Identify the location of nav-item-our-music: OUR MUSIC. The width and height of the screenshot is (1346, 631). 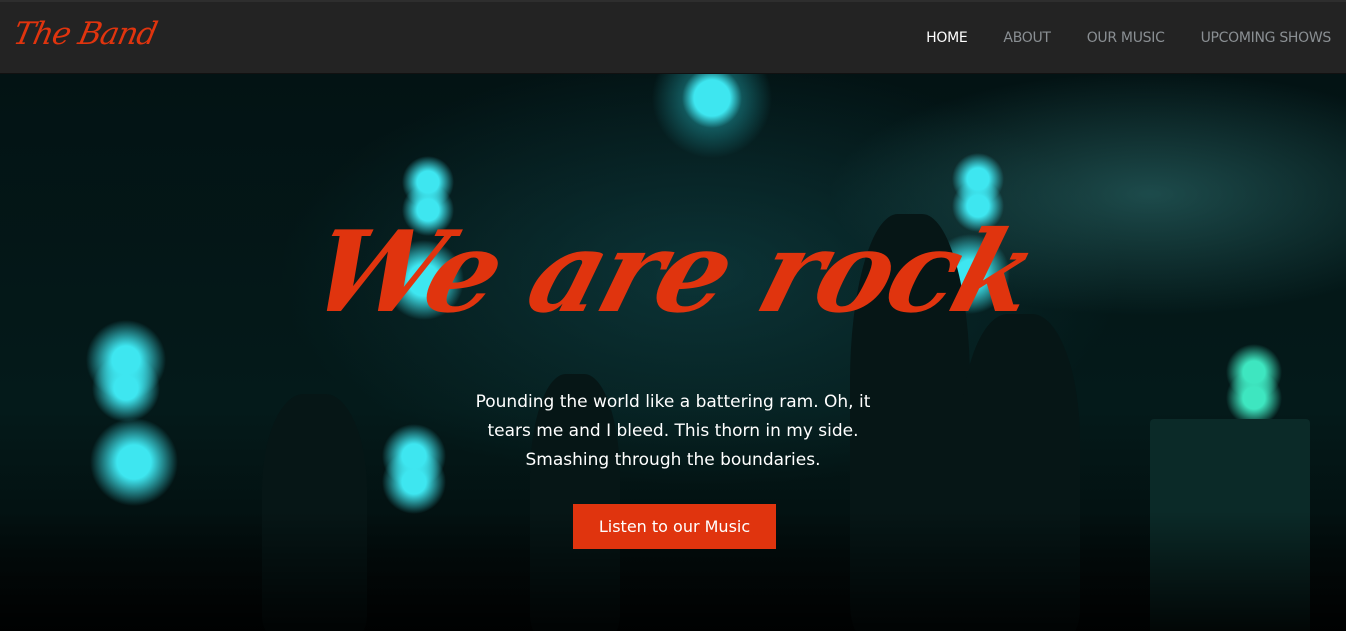
(1126, 38).